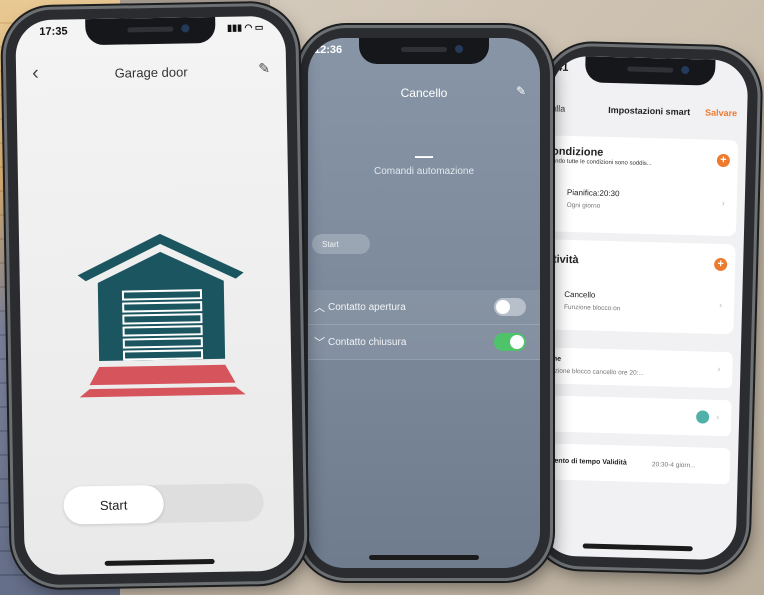 Image resolution: width=764 pixels, height=595 pixels. I want to click on save-button: Salvare, so click(721, 112).